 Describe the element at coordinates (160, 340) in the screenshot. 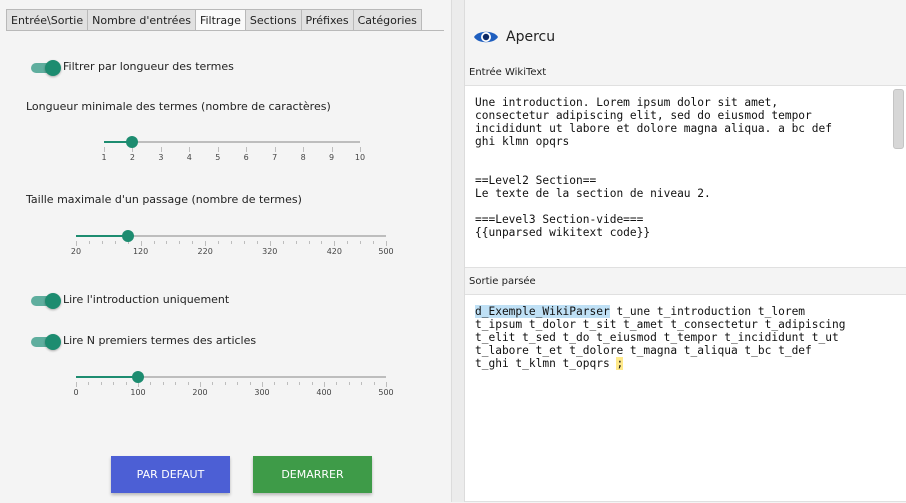

I see `first-n-label: Lire N premiers termes des articles` at that location.